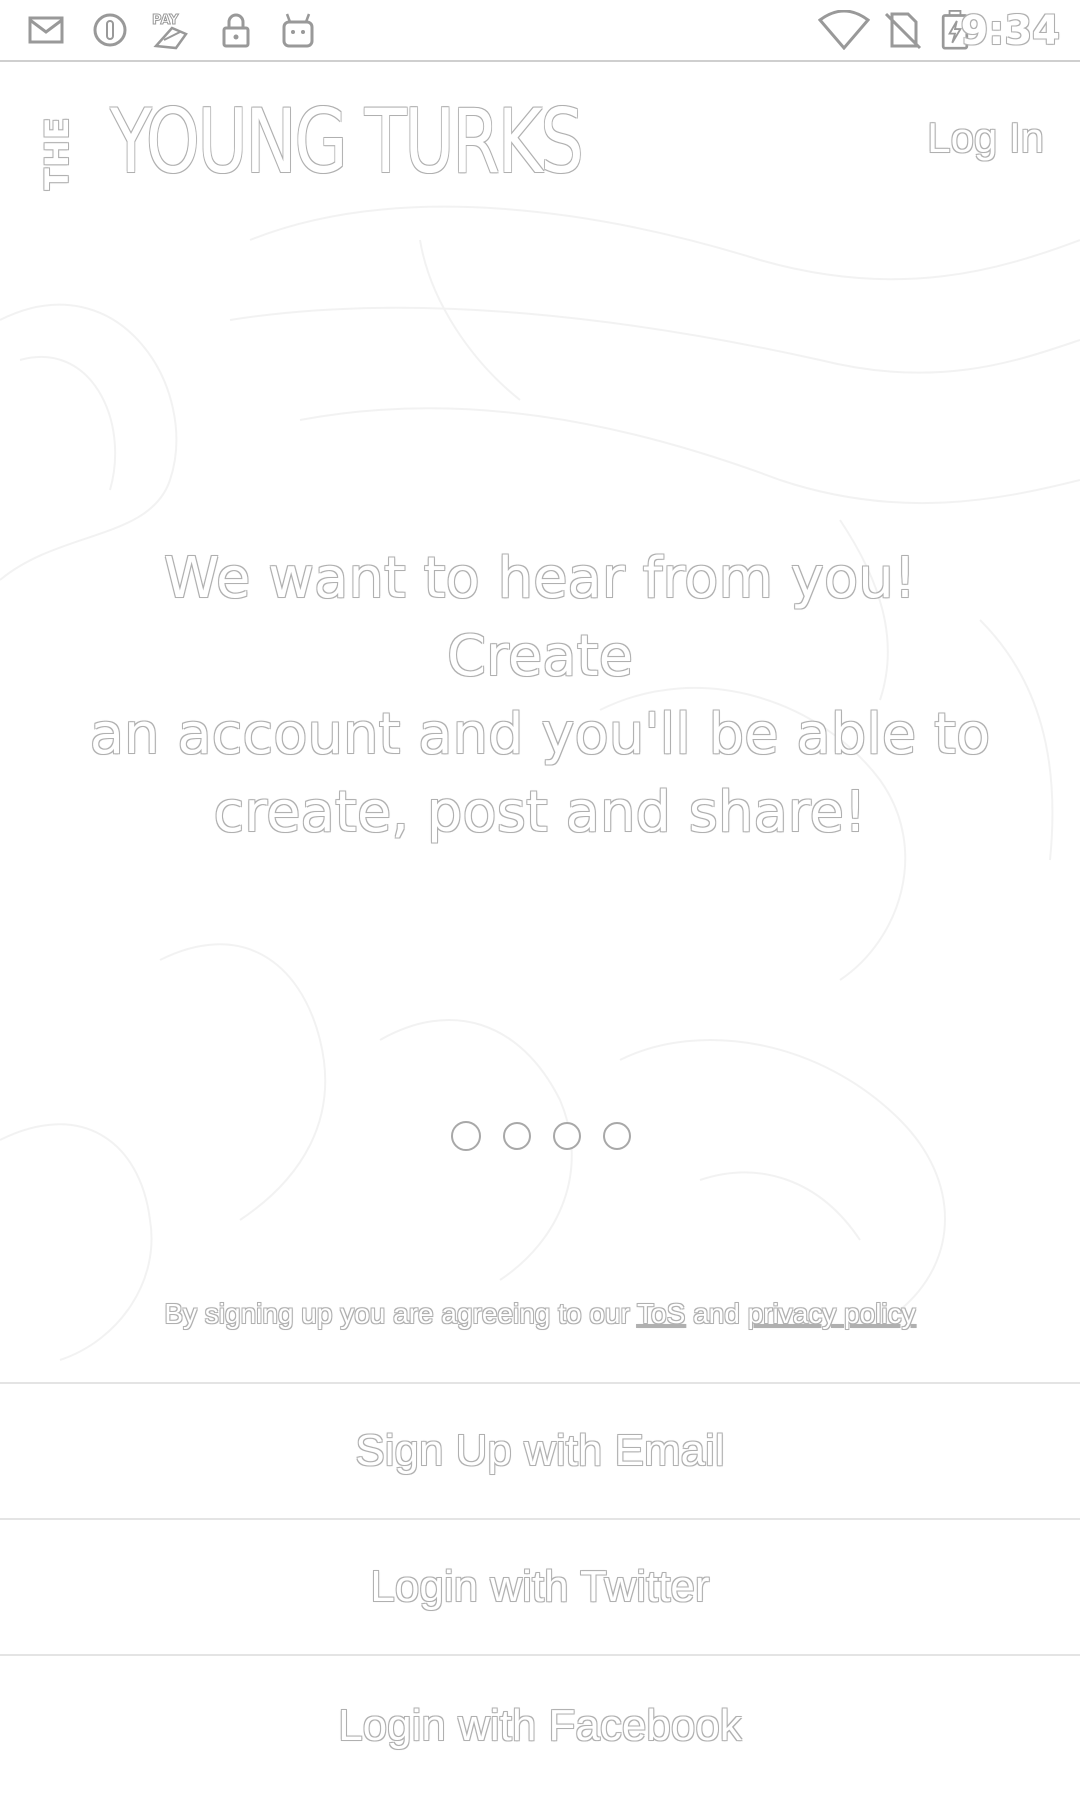 This screenshot has width=1080, height=1794. I want to click on login-facebook-button: Login with Facebook, so click(540, 1724).